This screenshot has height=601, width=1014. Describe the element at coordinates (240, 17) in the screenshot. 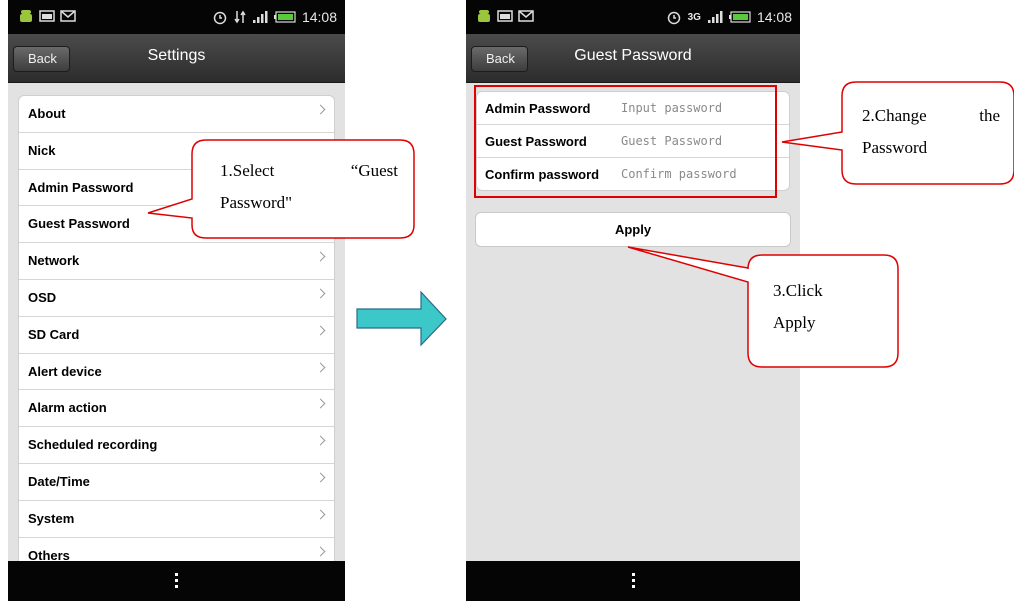

I see `data-transfer-icon` at that location.